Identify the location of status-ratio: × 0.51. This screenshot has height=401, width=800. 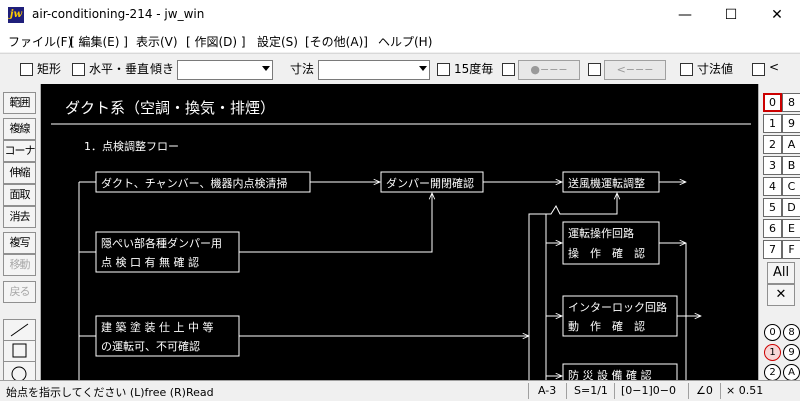
(744, 390).